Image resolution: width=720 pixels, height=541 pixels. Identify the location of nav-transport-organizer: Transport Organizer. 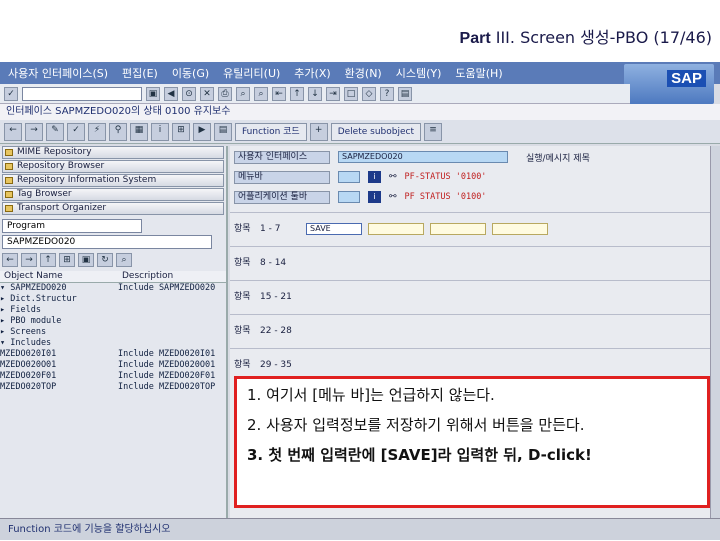
(113, 208).